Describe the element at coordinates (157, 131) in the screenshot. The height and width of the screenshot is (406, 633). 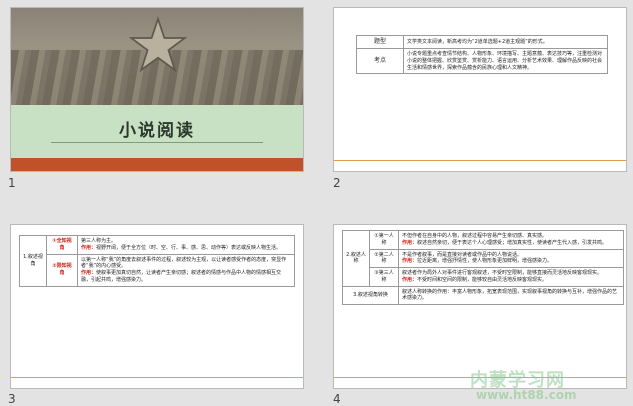
I see `slide-title: 小说阅读` at that location.